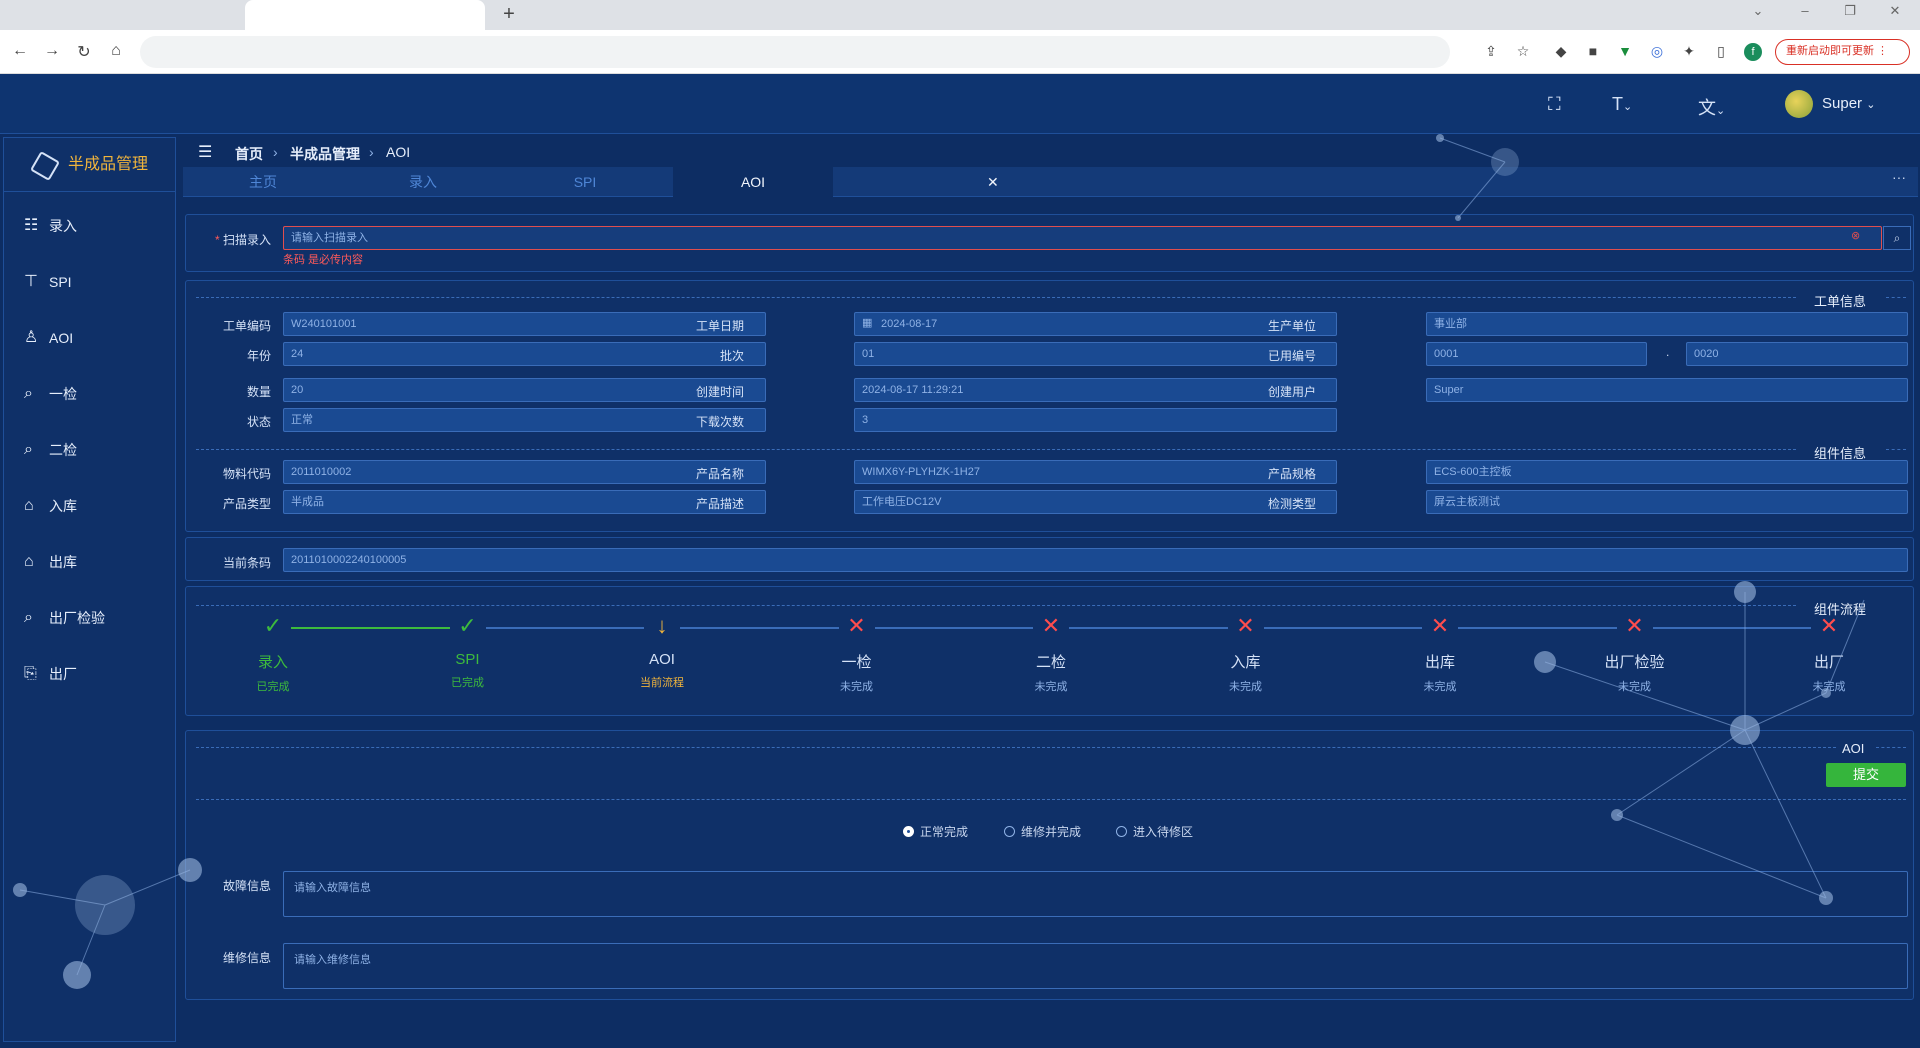  I want to click on sidebar-item-label: SPI, so click(60, 282).